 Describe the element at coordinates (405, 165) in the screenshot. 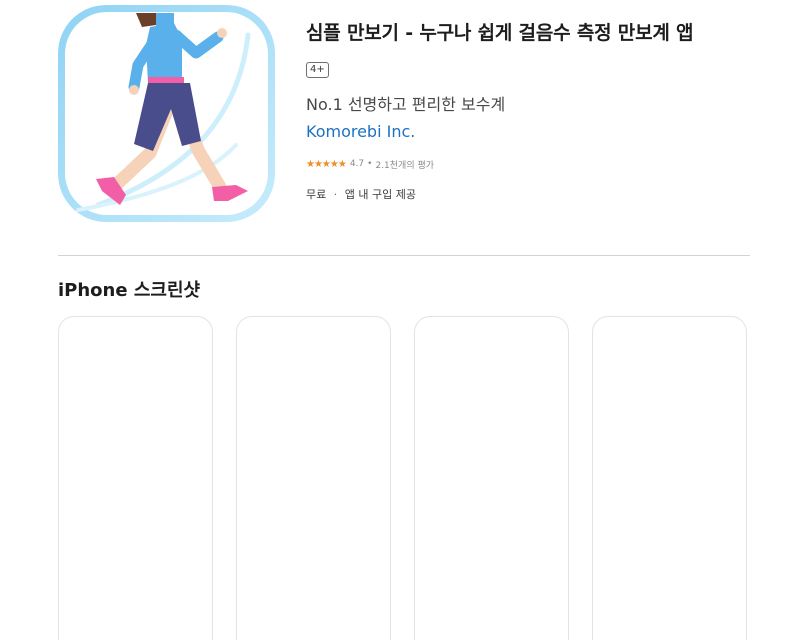

I see `rating-count: 2.1천개의 평가` at that location.